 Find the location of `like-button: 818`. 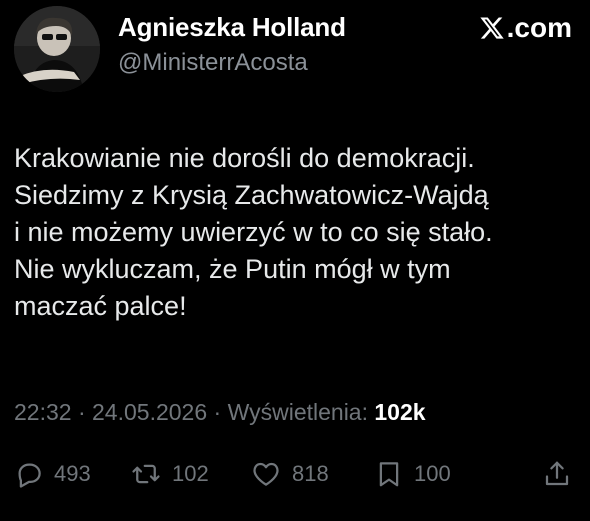

like-button: 818 is located at coordinates (312, 474).